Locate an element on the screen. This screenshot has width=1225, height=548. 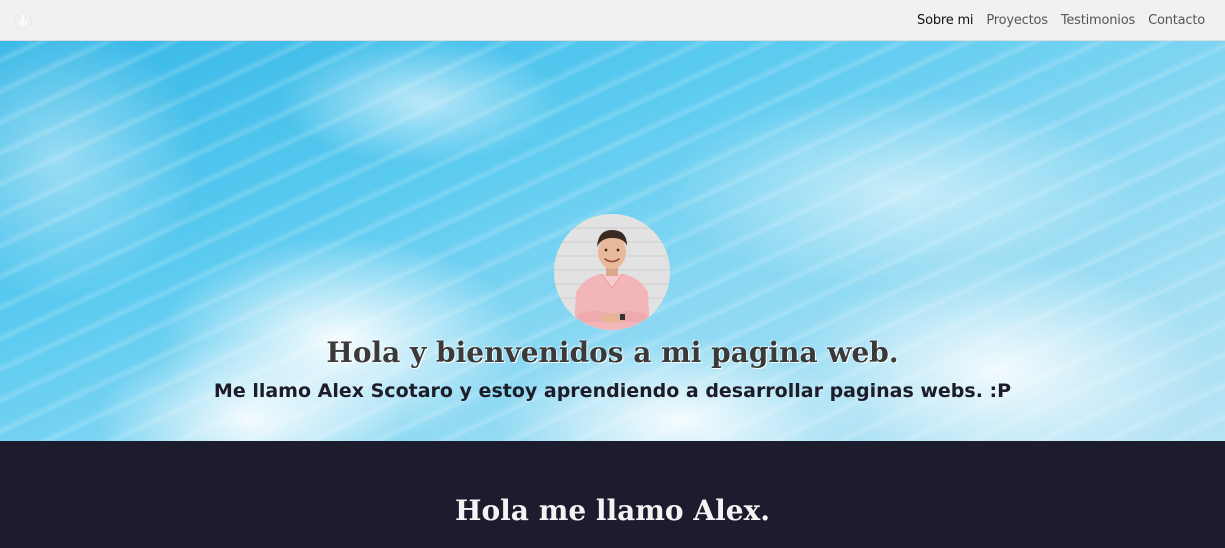
nav-link-sobre-mi: Sobre mi is located at coordinates (945, 20).